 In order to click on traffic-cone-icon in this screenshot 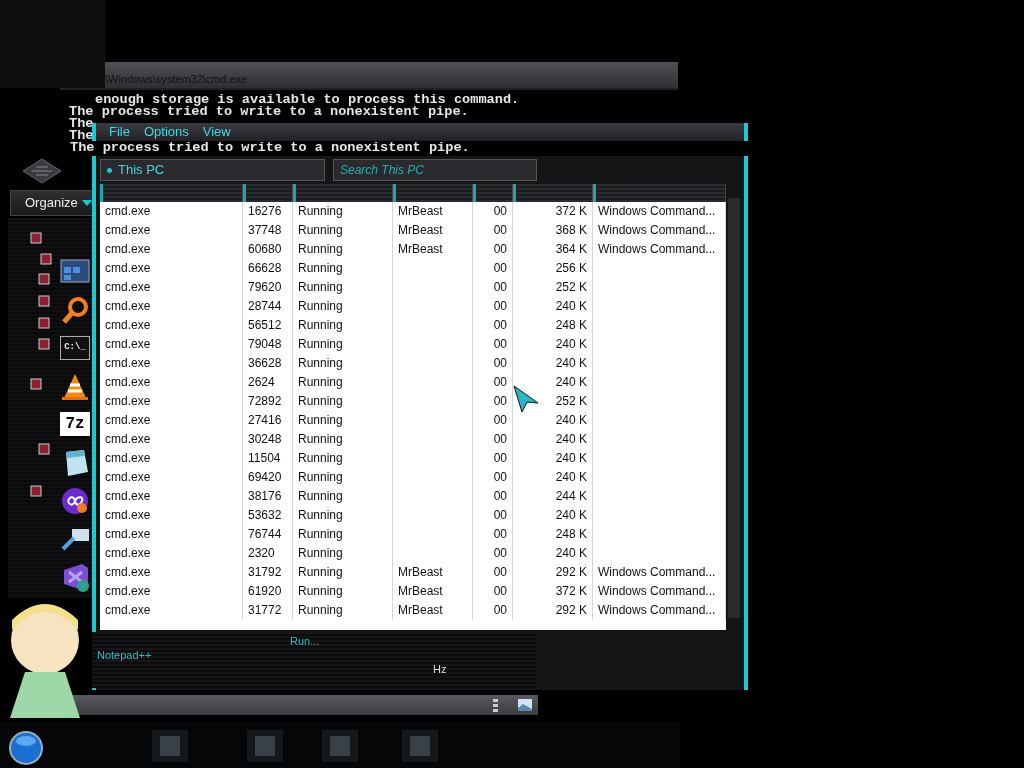, I will do `click(75, 387)`.